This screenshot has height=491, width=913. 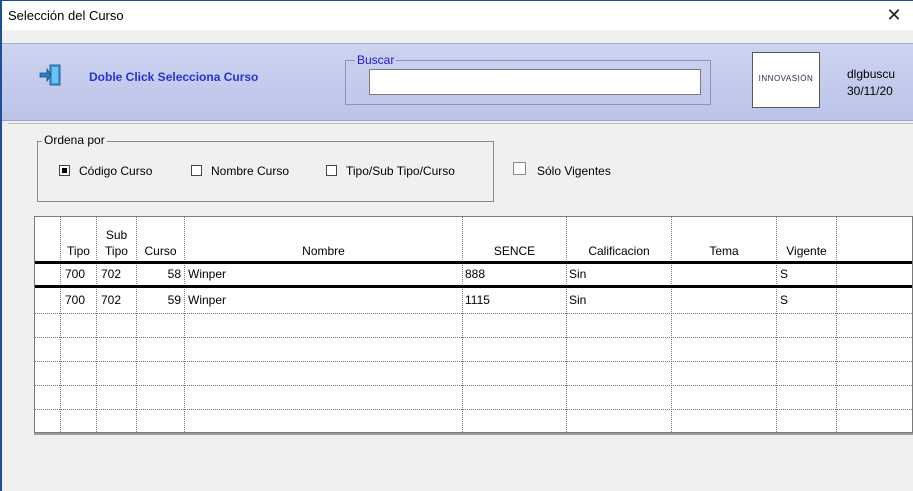 I want to click on column-header-tema: Tema, so click(x=724, y=251).